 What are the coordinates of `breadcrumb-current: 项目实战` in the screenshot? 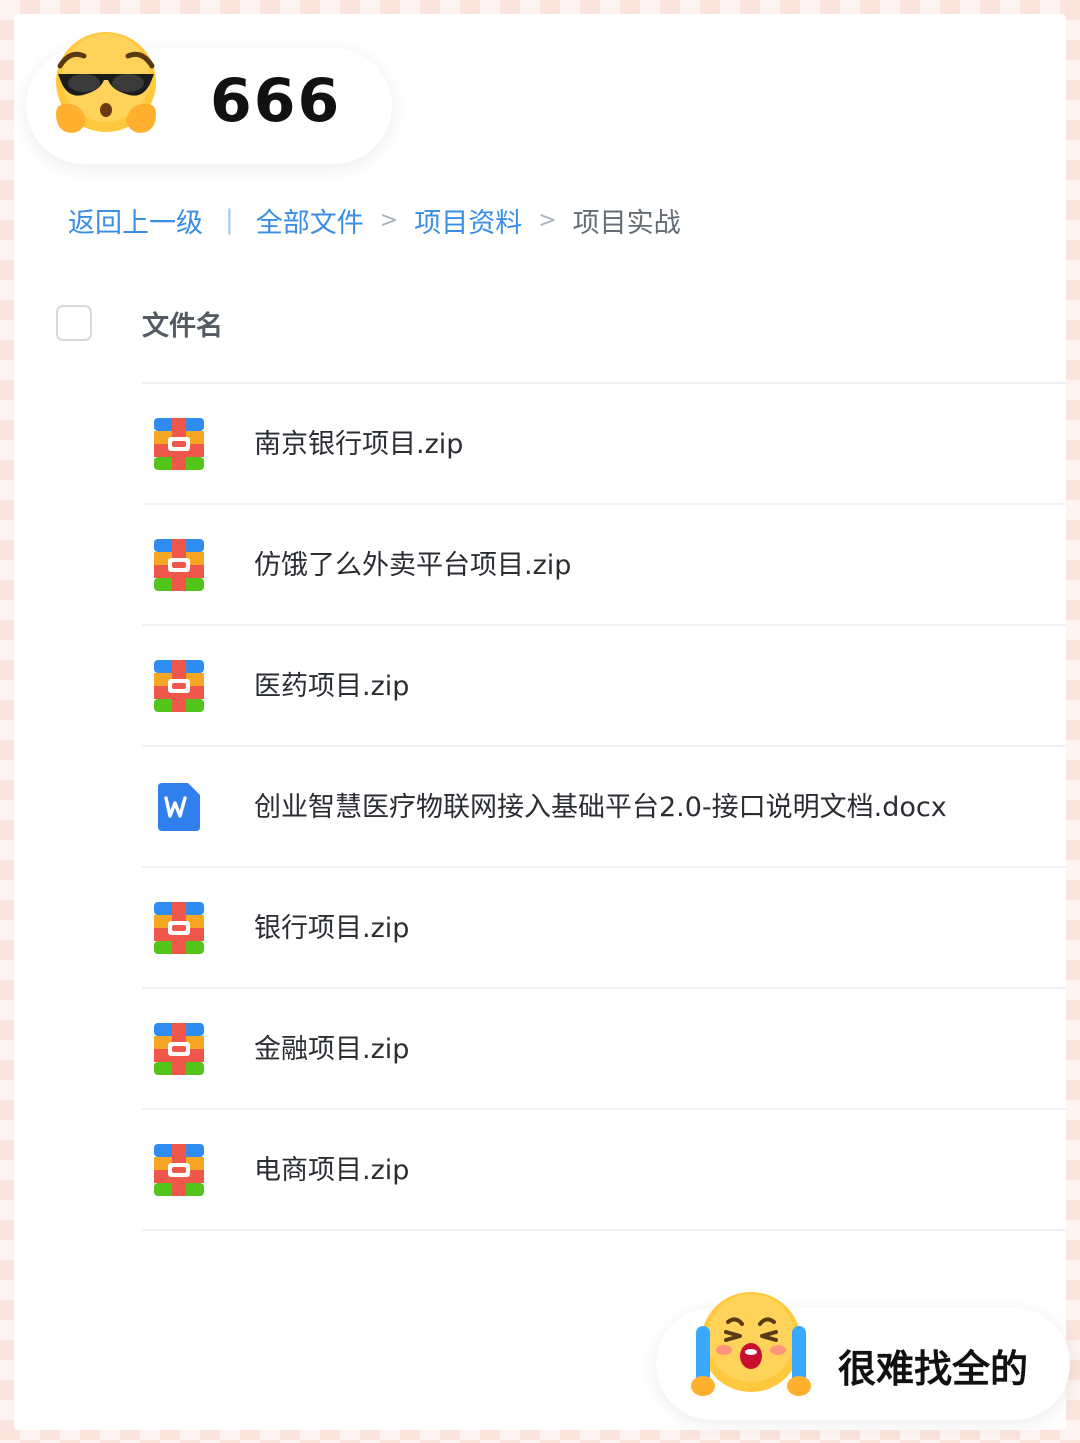 It's located at (626, 223).